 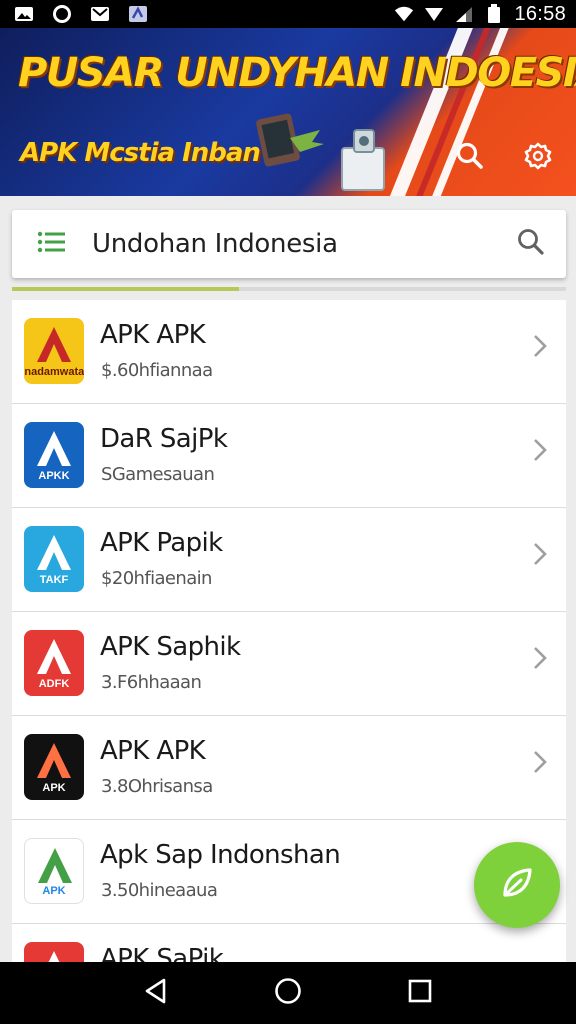 I want to click on app-icon-label: Pnadamwatab, so click(x=54, y=372).